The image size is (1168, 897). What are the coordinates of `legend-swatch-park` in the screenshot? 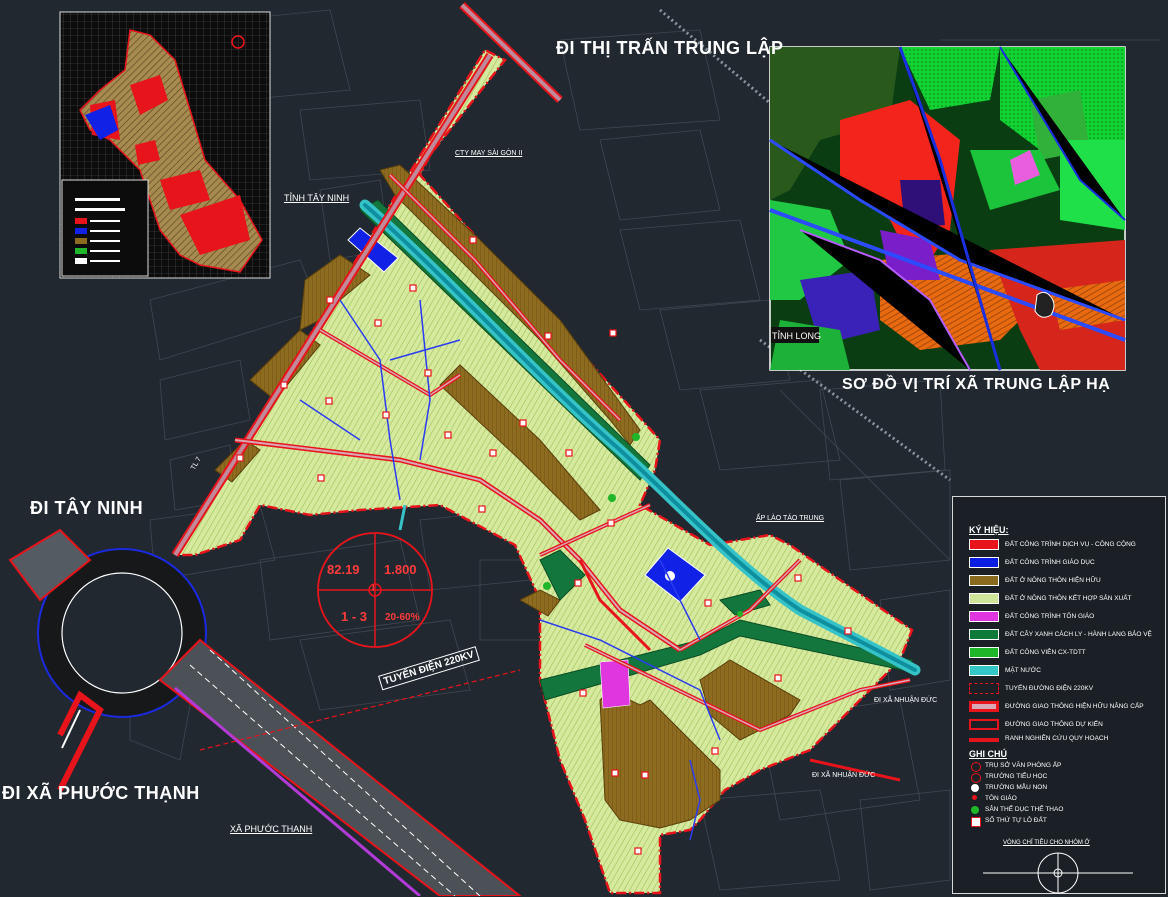 It's located at (984, 652).